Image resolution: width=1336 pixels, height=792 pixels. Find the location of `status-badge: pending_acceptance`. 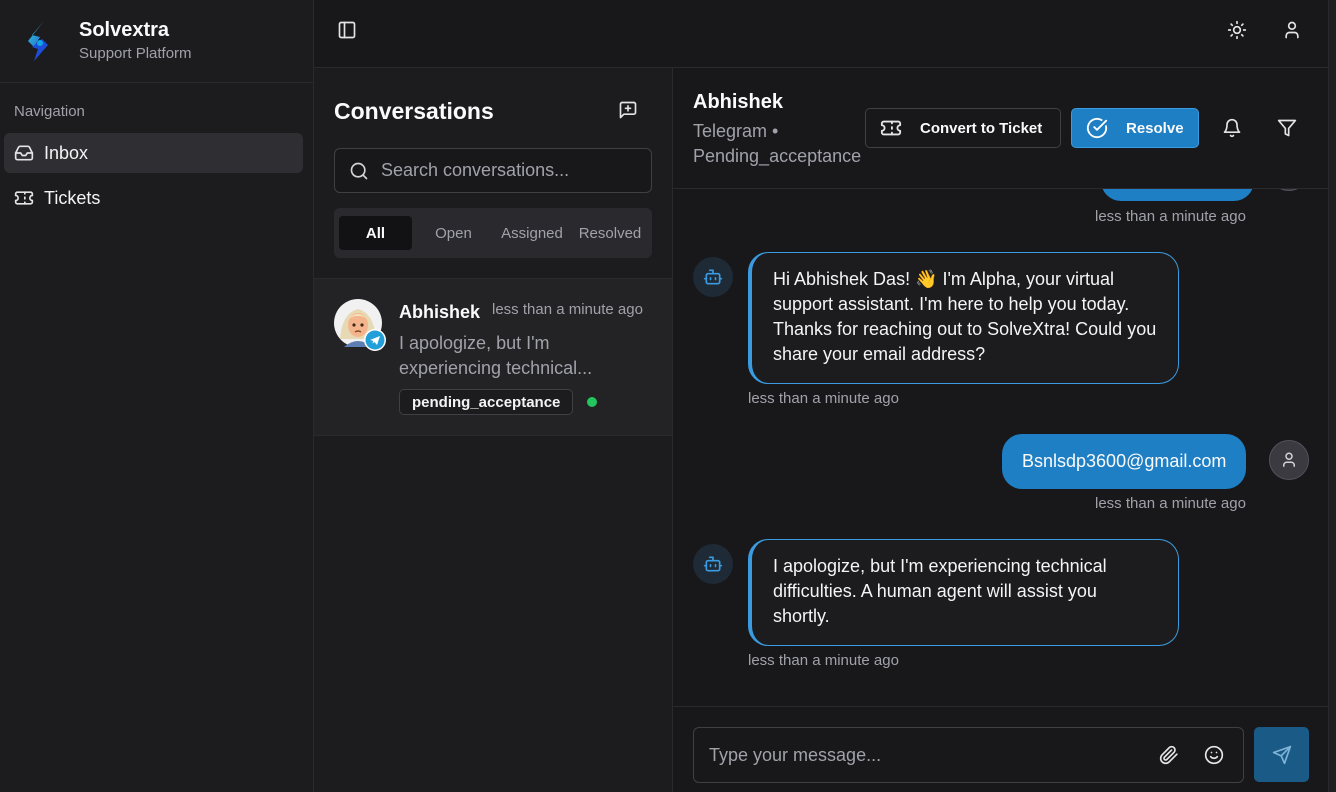

status-badge: pending_acceptance is located at coordinates (486, 402).